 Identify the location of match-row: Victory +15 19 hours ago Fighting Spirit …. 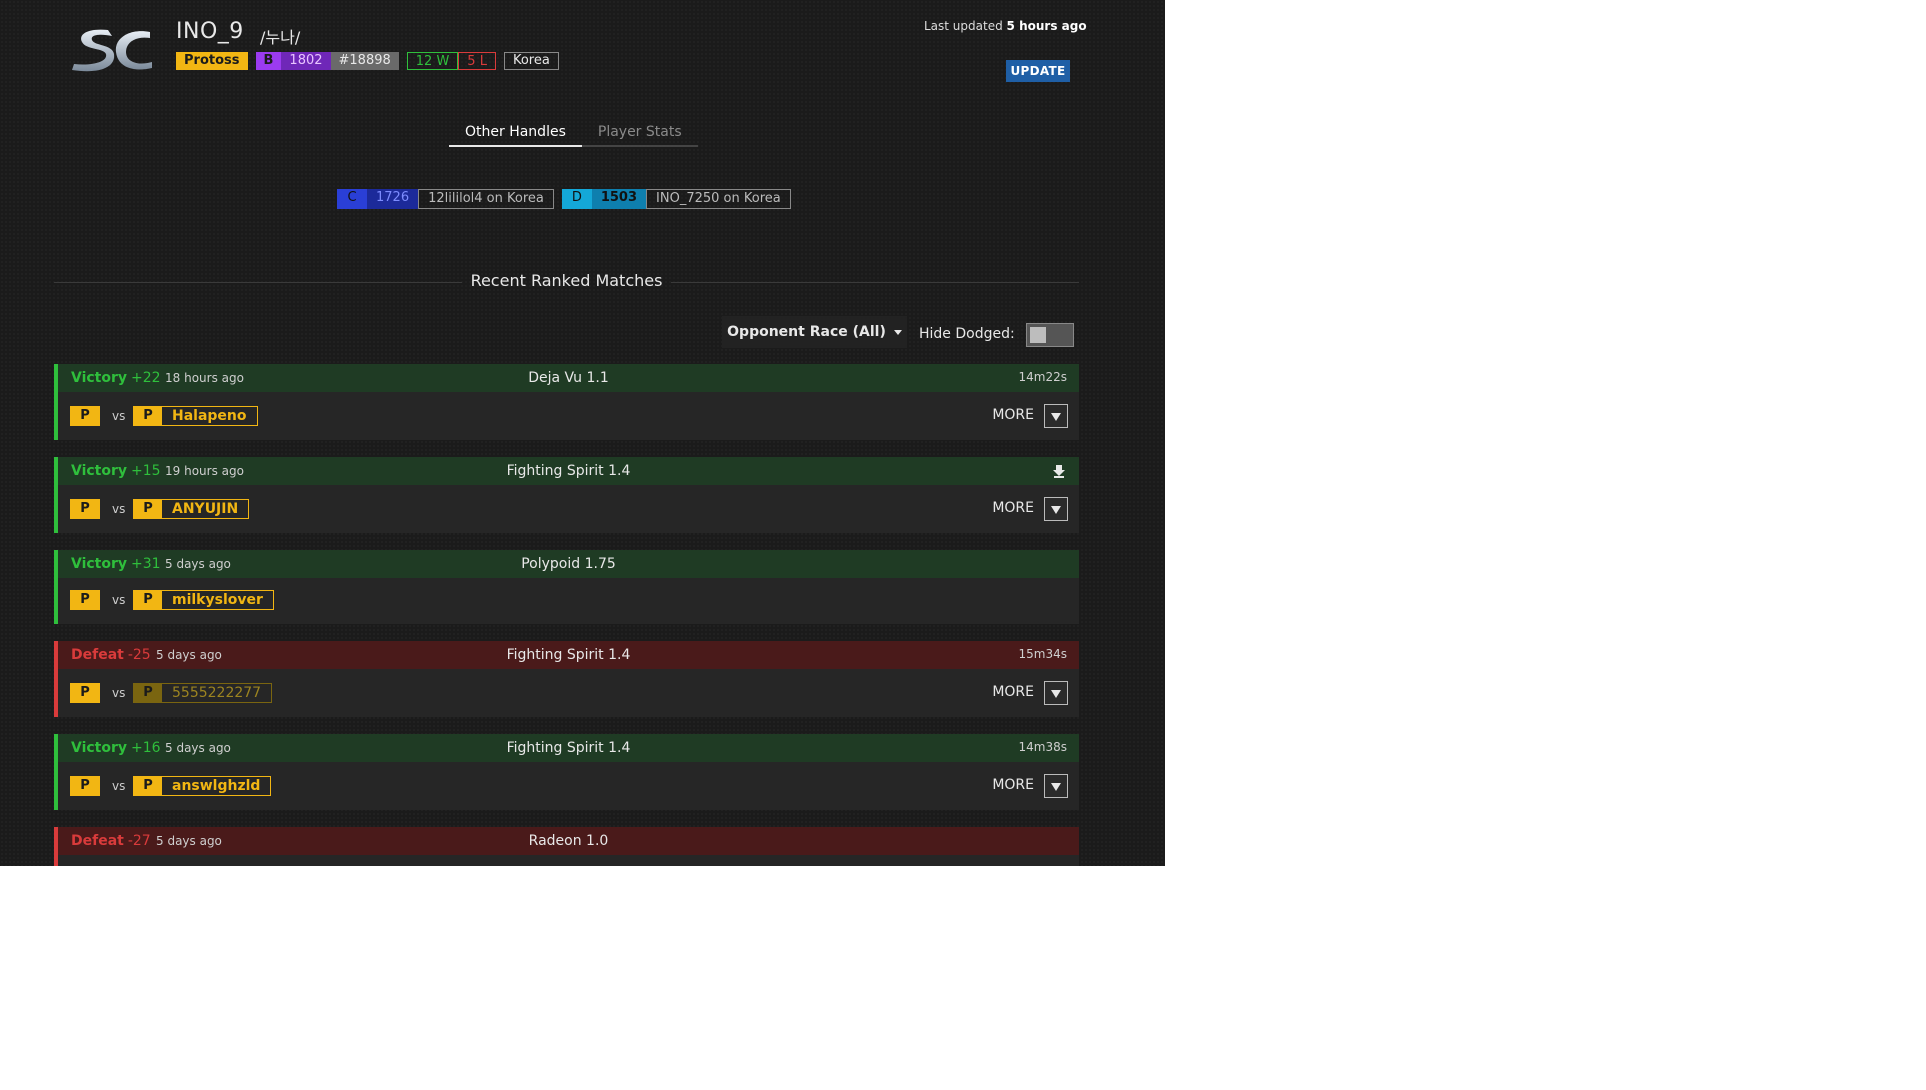
(566, 495).